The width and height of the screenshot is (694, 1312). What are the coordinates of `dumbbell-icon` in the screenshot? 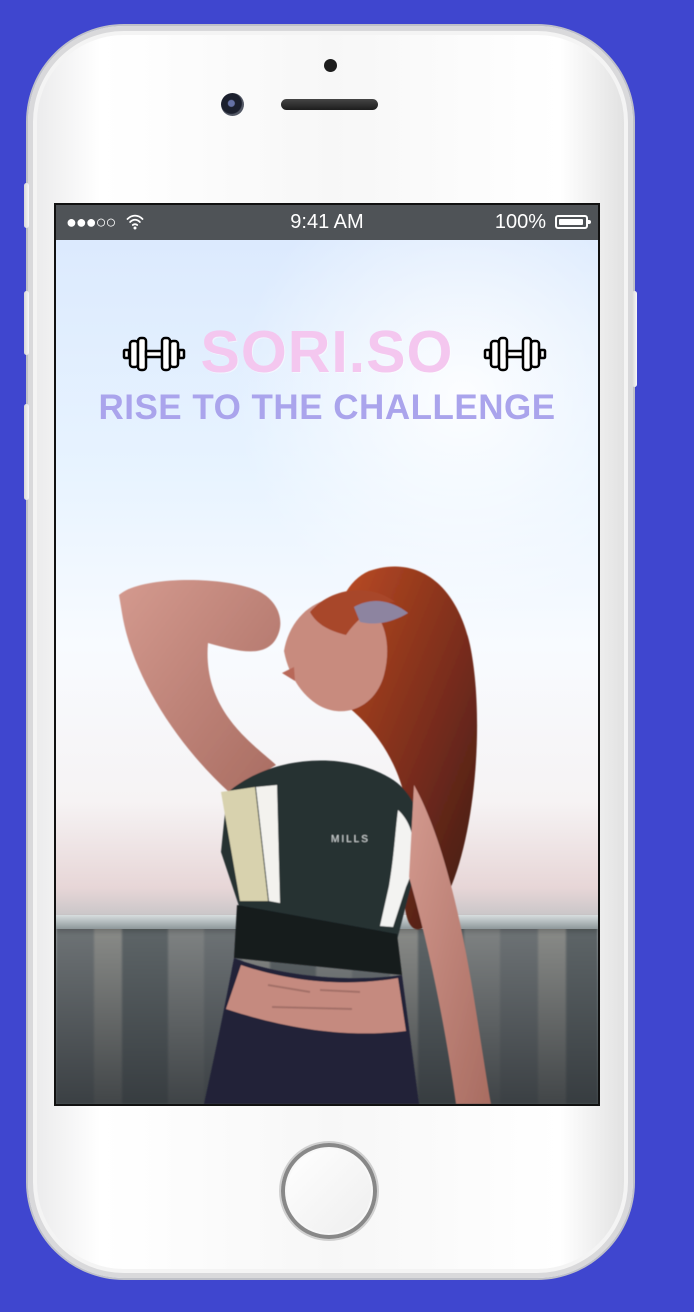 It's located at (515, 354).